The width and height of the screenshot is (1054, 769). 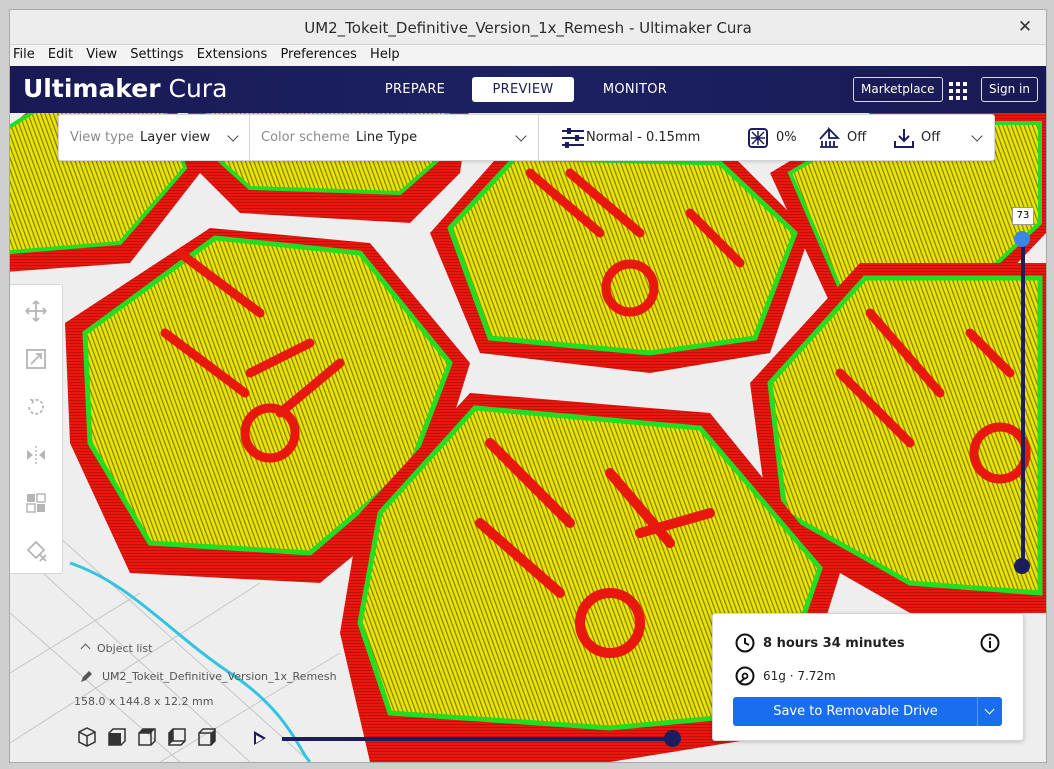 I want to click on color-scheme-label: Color scheme, so click(x=305, y=137).